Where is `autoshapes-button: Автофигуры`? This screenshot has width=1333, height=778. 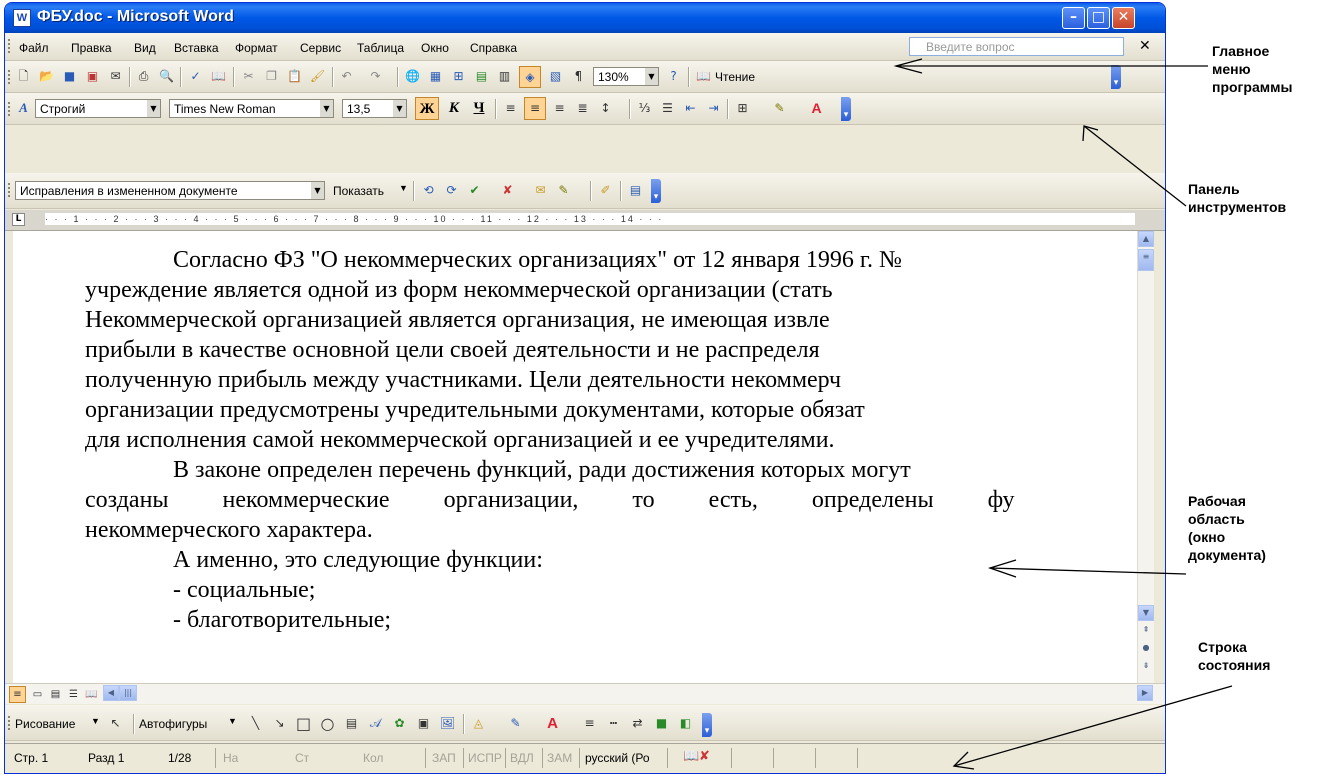
autoshapes-button: Автофигуры is located at coordinates (173, 724).